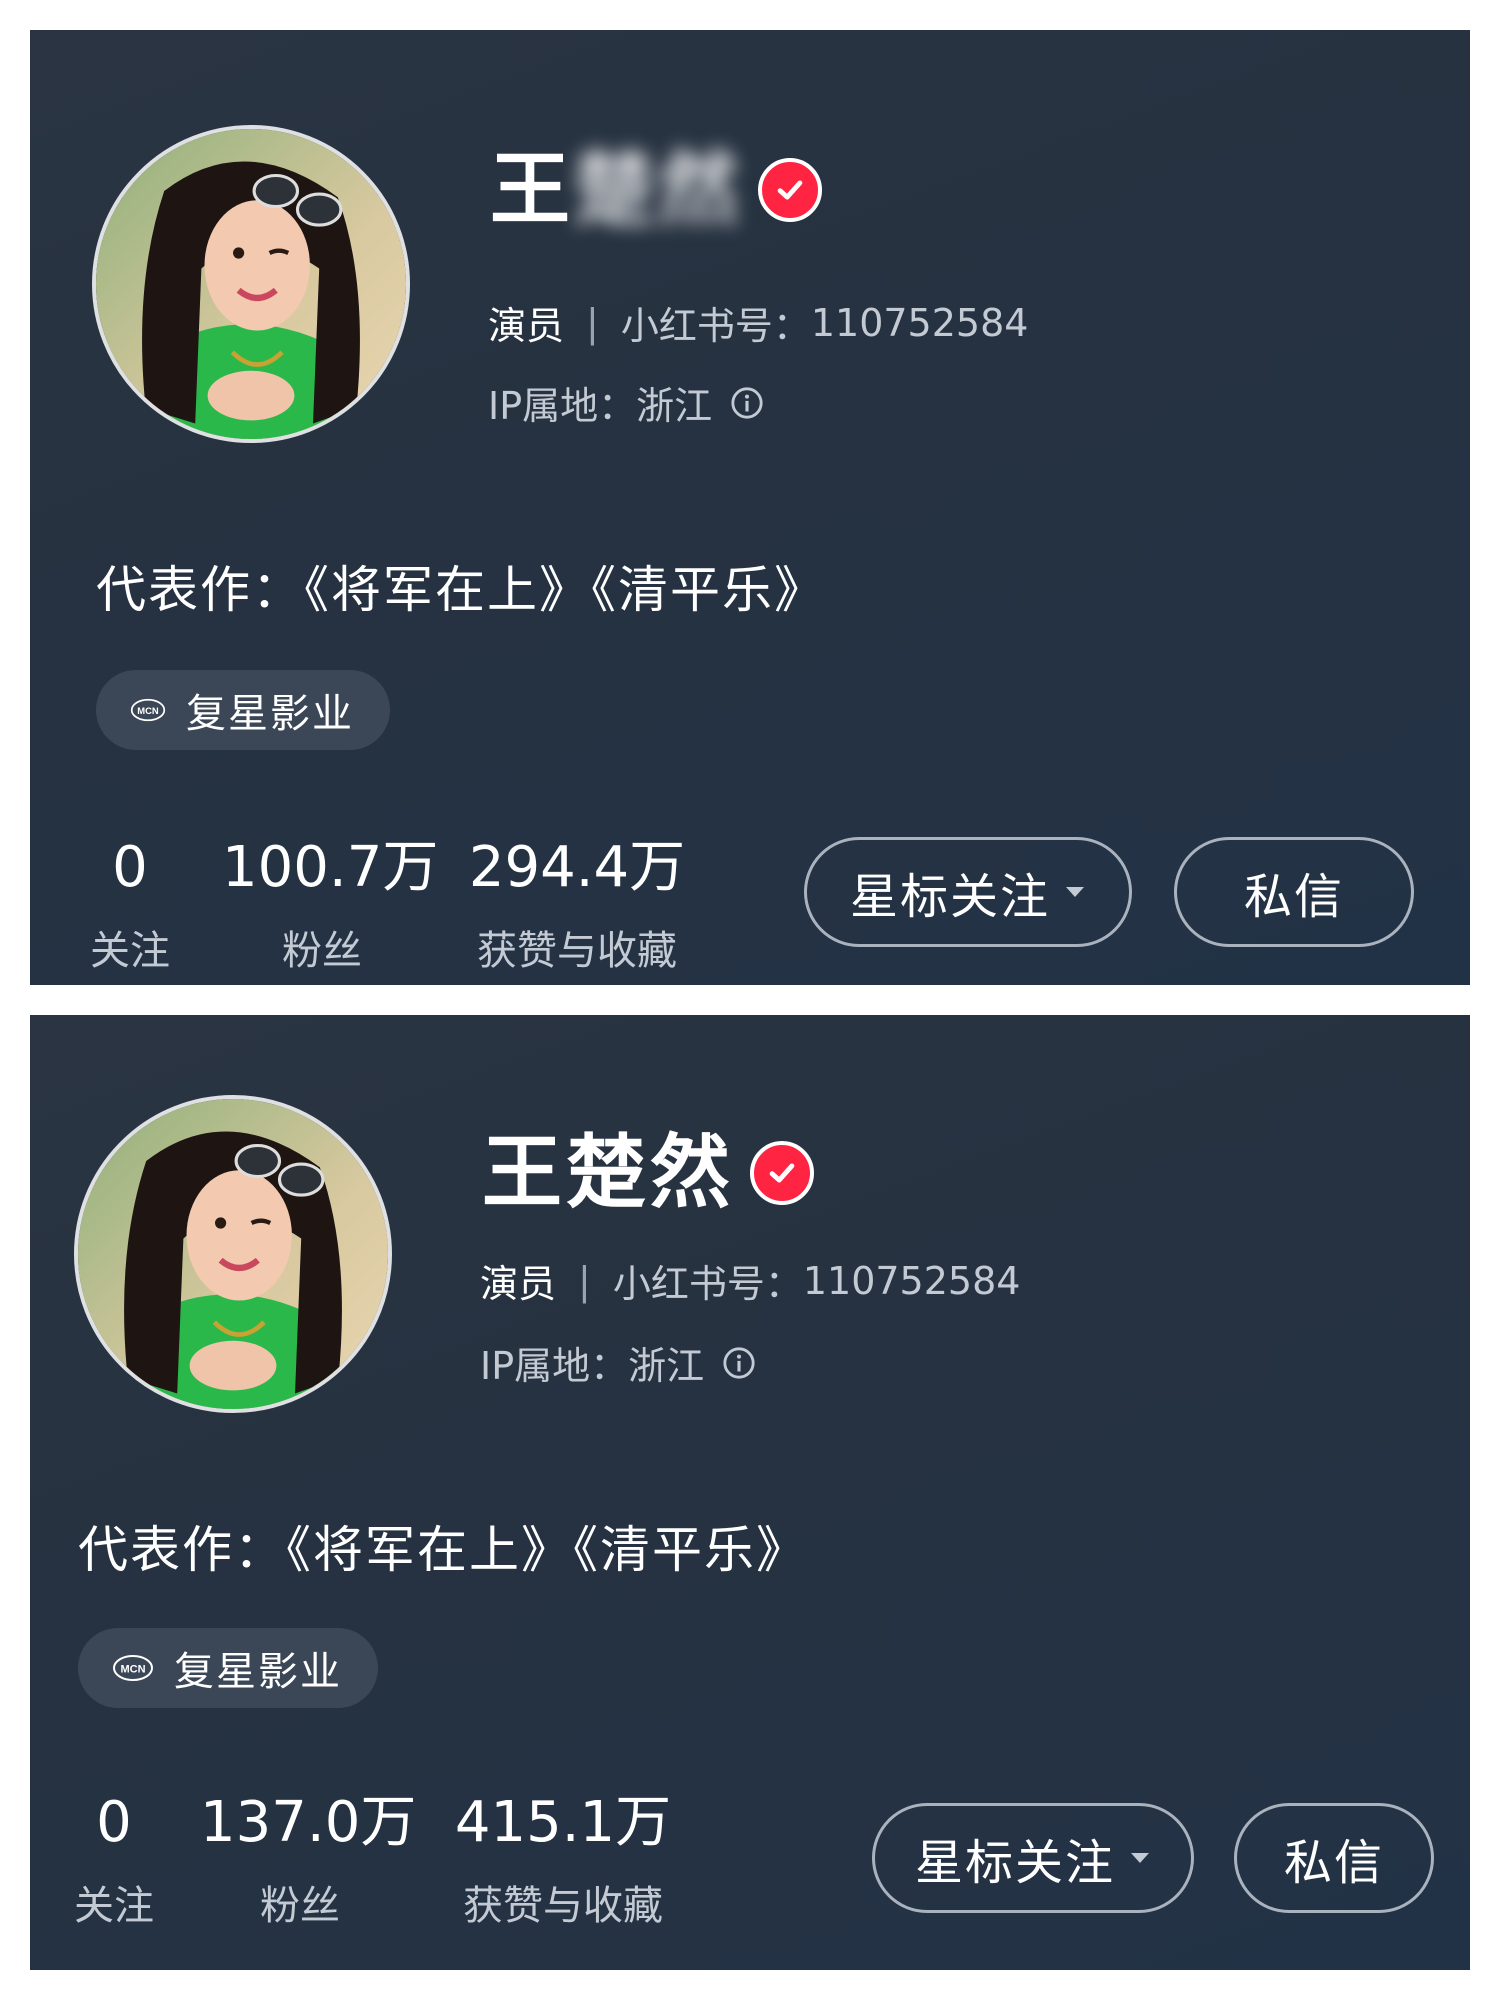 The image size is (1500, 2000). I want to click on stat-followers: 137.0万 粉丝, so click(308, 1860).